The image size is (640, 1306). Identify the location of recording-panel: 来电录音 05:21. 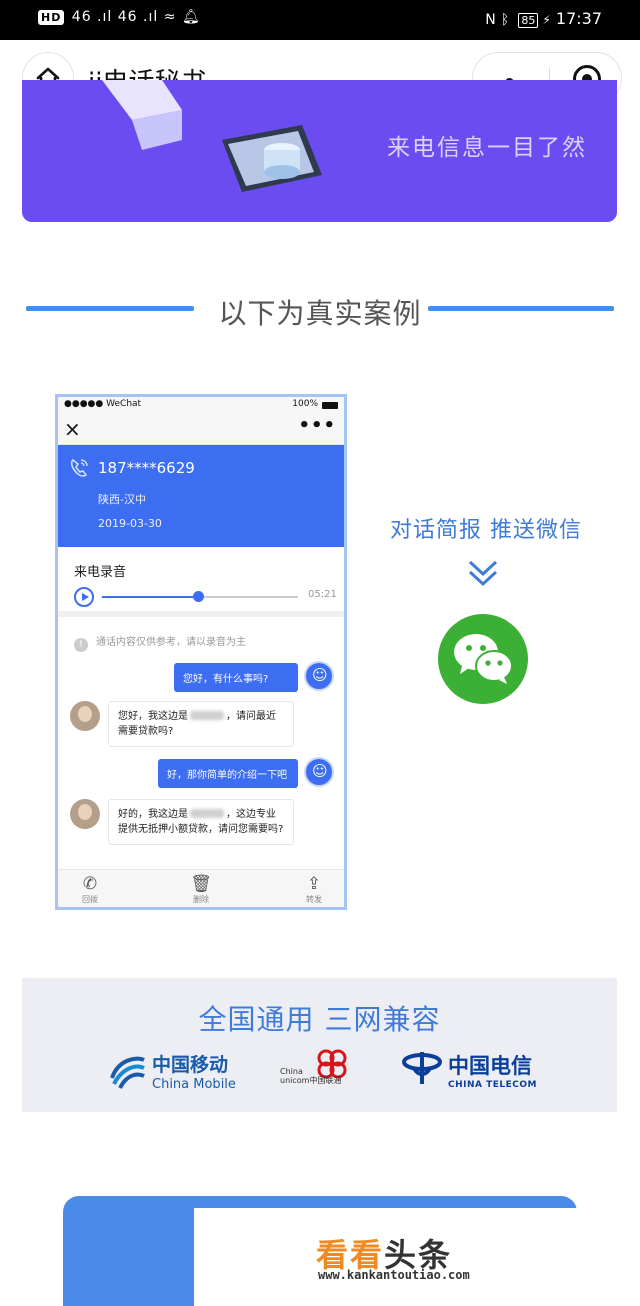
(201, 582).